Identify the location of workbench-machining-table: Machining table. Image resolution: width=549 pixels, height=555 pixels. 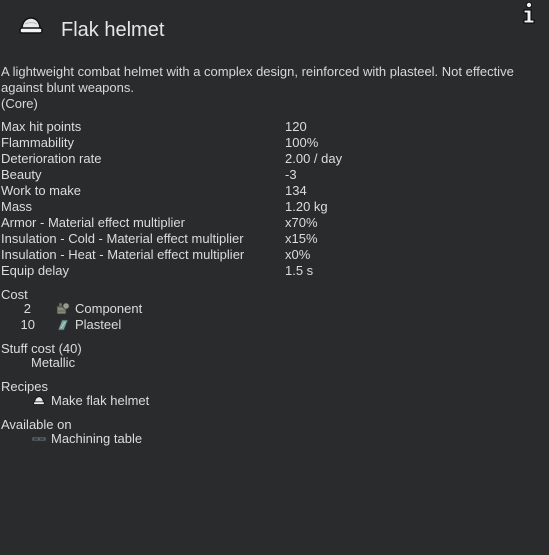
(131, 439).